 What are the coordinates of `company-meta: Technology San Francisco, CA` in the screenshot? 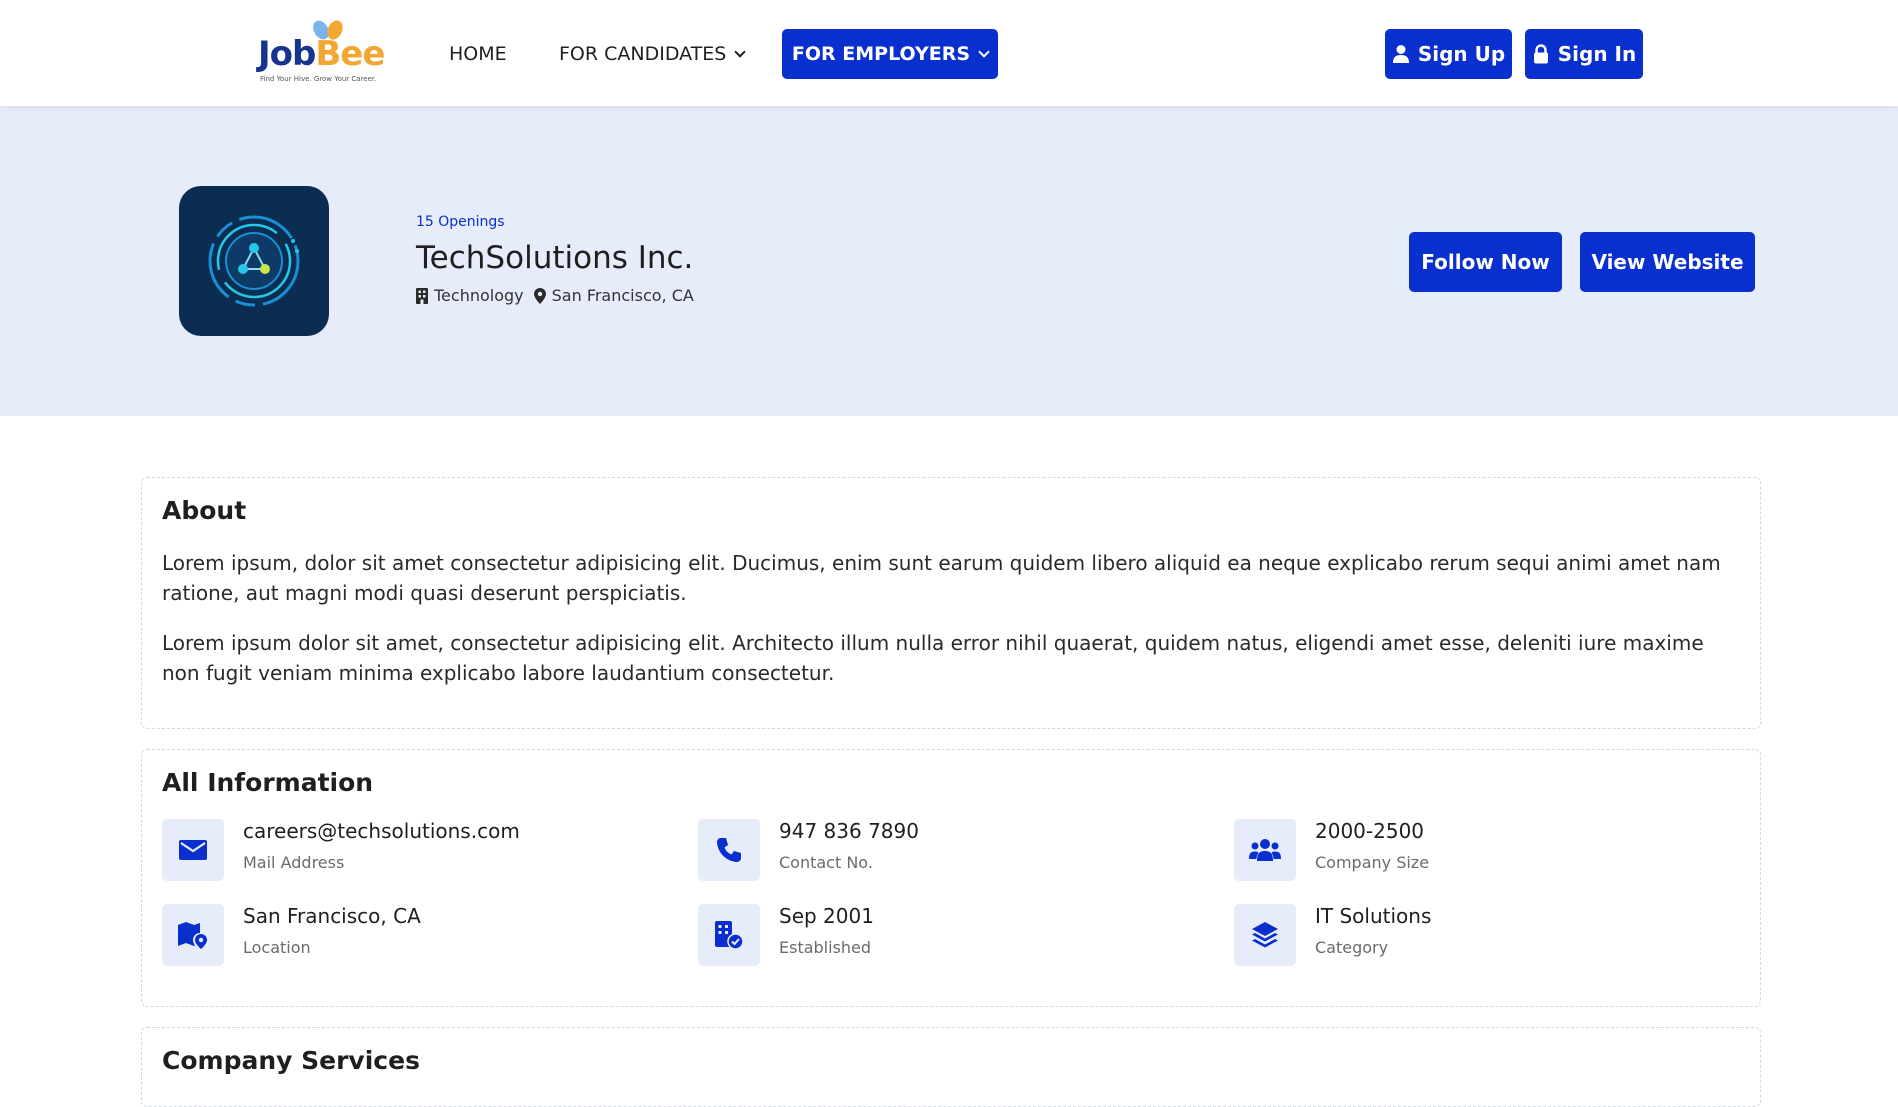 It's located at (555, 295).